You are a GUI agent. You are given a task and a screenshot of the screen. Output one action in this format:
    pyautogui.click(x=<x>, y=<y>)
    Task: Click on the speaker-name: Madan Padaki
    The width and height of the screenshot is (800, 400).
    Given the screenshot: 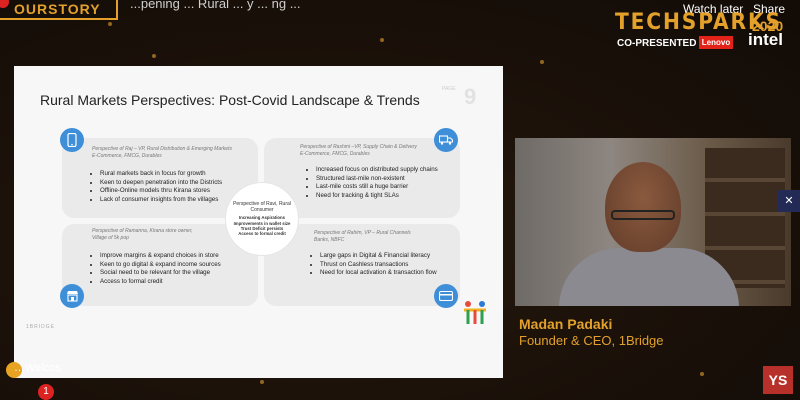 What is the action you would take?
    pyautogui.click(x=566, y=324)
    